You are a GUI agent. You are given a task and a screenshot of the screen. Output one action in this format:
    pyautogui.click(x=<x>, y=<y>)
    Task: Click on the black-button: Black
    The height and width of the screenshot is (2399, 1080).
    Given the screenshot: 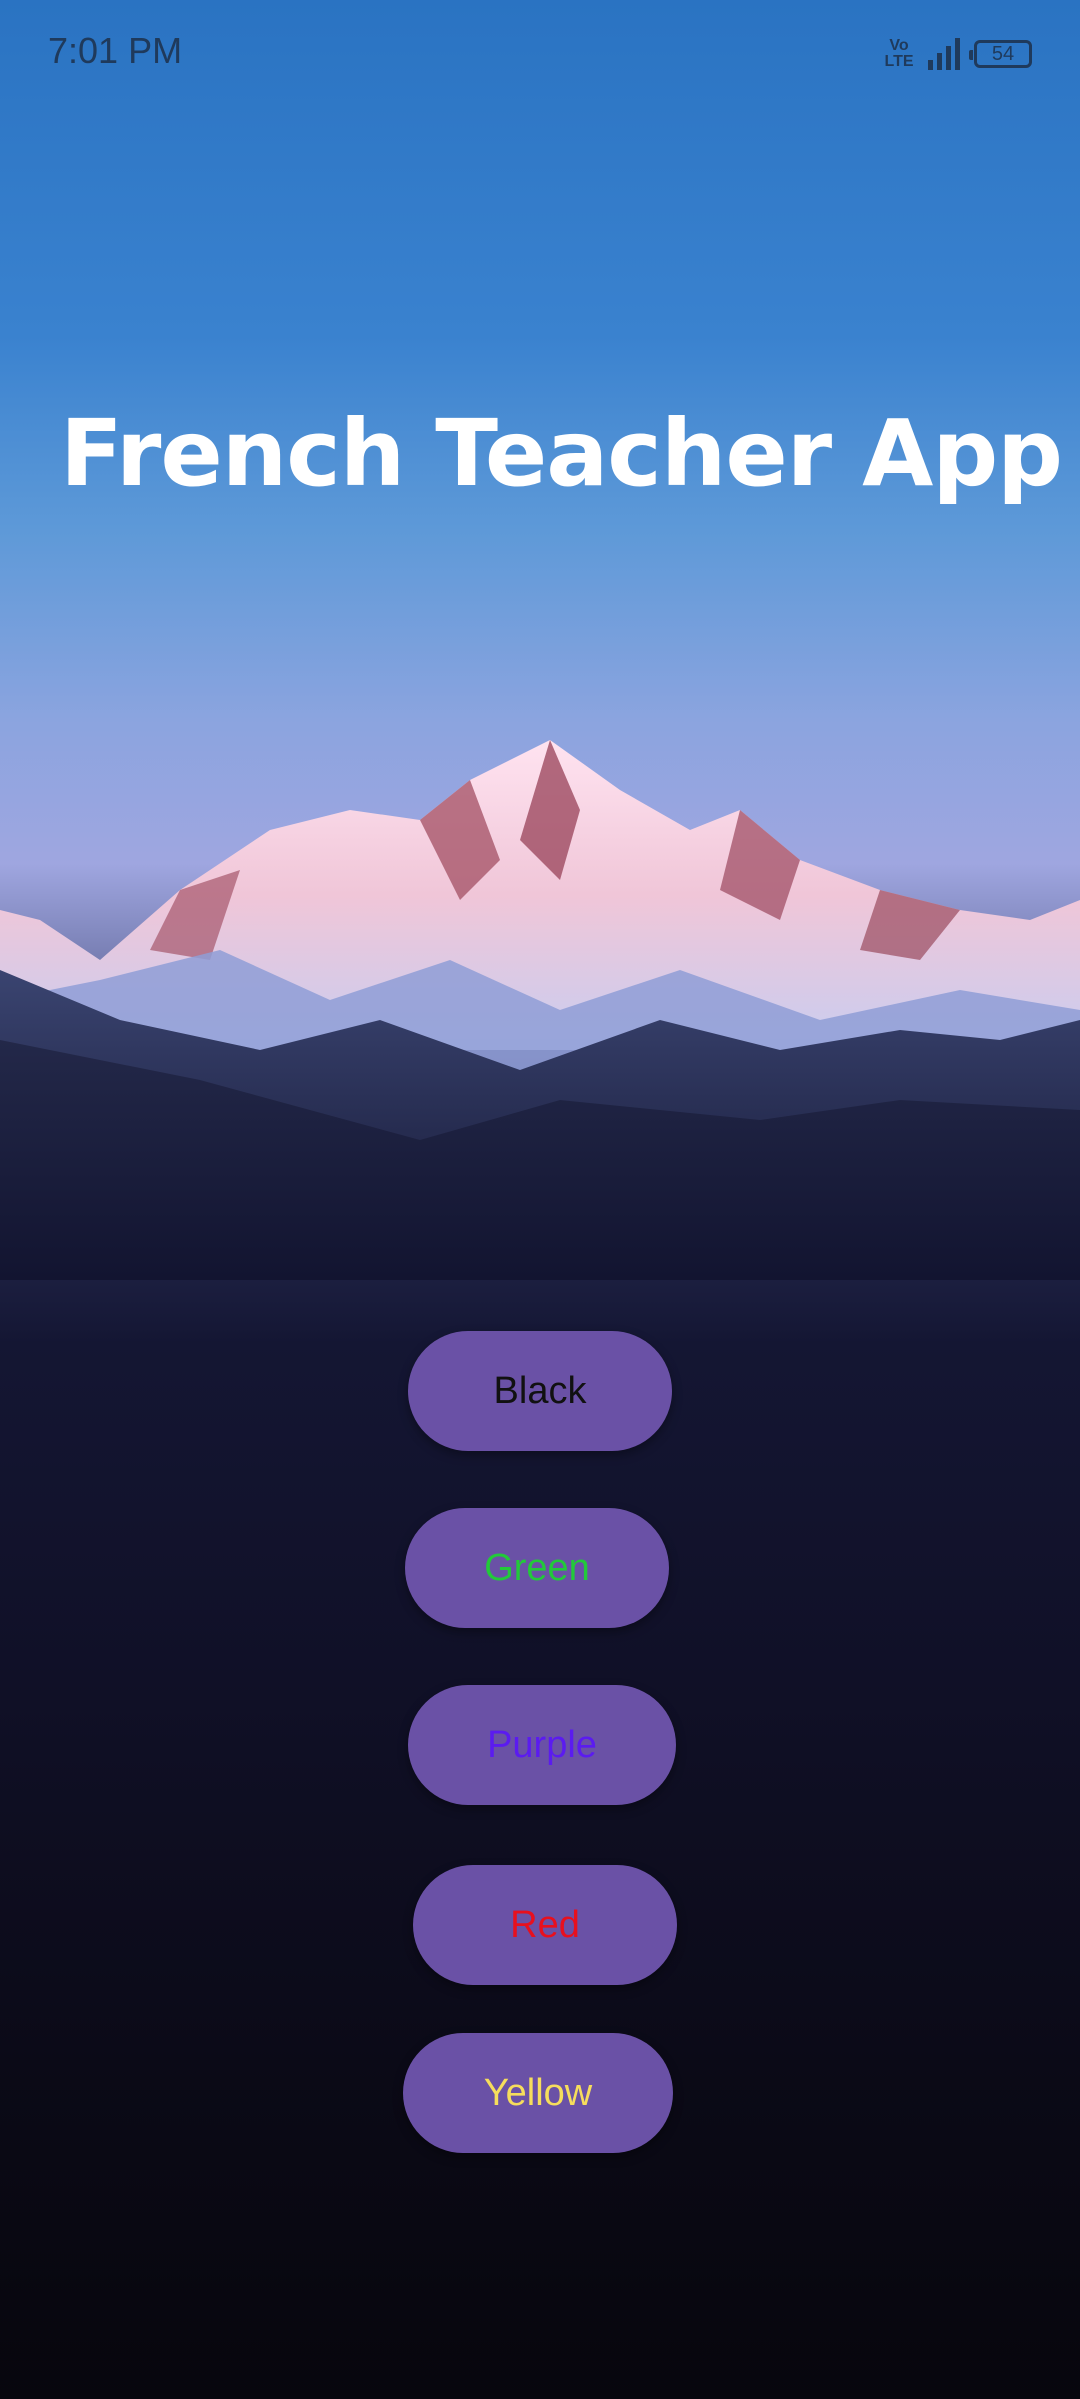 What is the action you would take?
    pyautogui.click(x=540, y=1391)
    